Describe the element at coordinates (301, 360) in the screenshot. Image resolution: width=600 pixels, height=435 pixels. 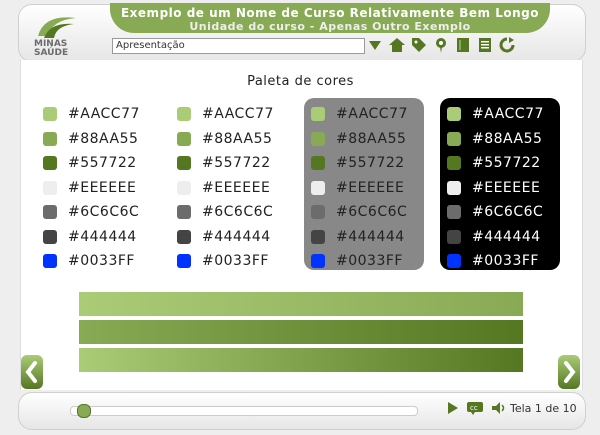
I see `gradient-bar-full` at that location.